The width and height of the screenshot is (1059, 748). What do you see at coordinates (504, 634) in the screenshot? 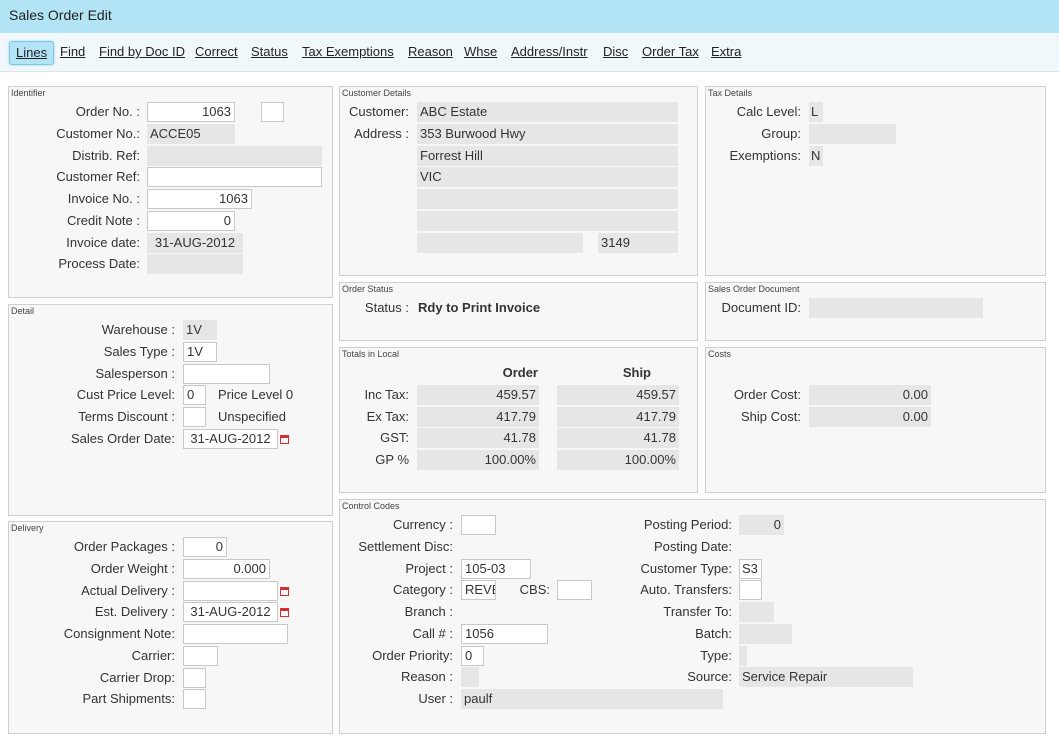
I see `call-number-input: 1056` at bounding box center [504, 634].